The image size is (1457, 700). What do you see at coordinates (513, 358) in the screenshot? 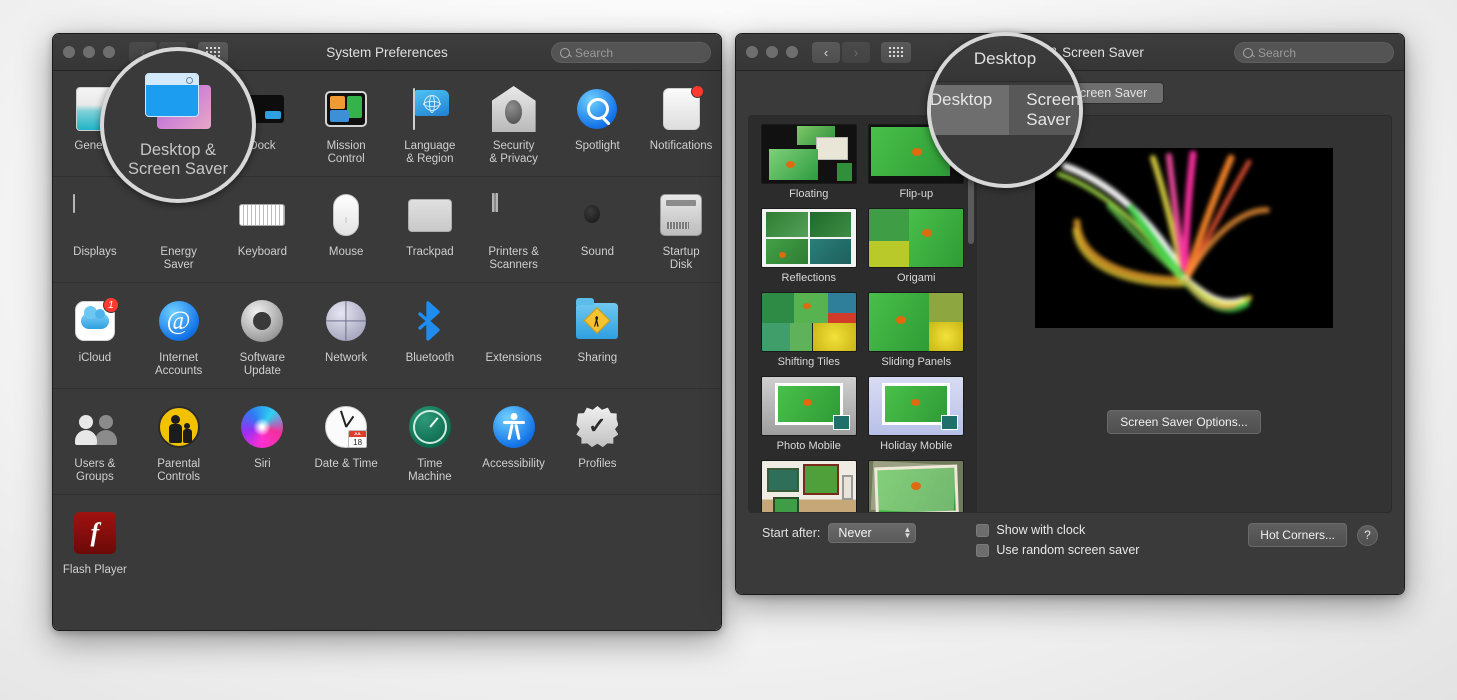
I see `pref-label: Extensions` at bounding box center [513, 358].